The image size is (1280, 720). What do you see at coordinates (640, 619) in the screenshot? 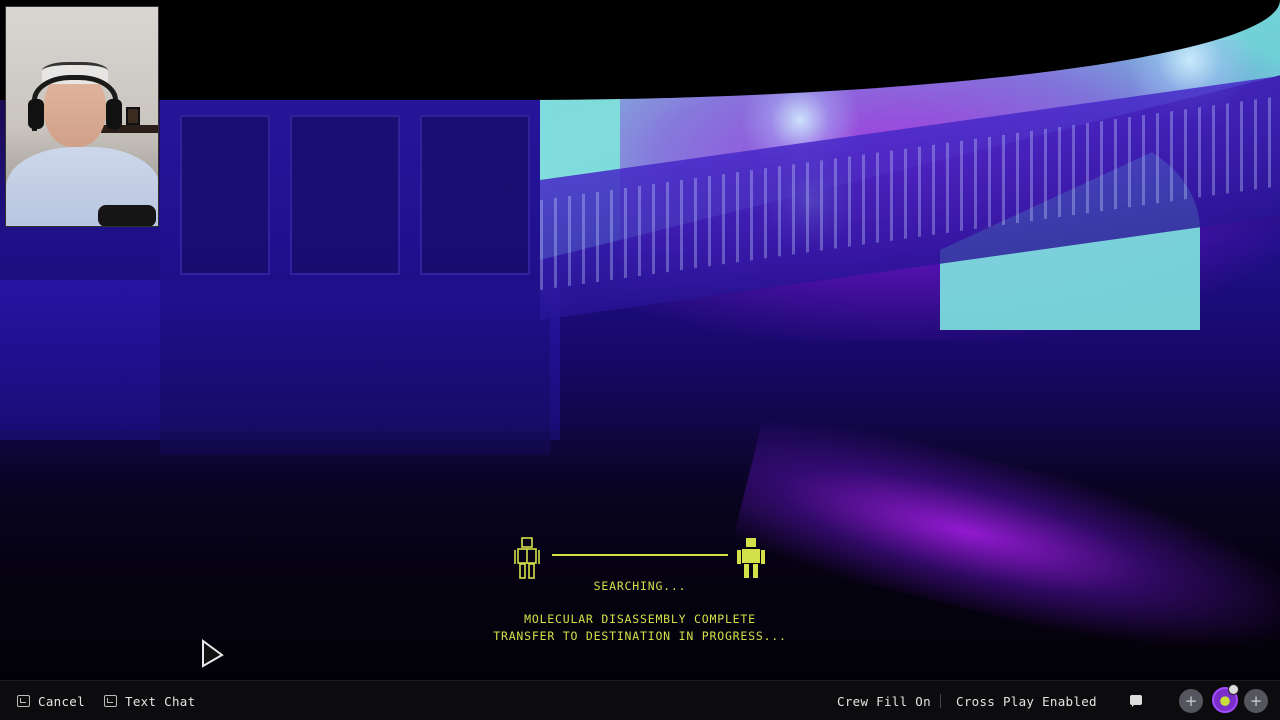
I see `status-message-line1: MOLECULAR DISASSEMBLY COMPLETE` at bounding box center [640, 619].